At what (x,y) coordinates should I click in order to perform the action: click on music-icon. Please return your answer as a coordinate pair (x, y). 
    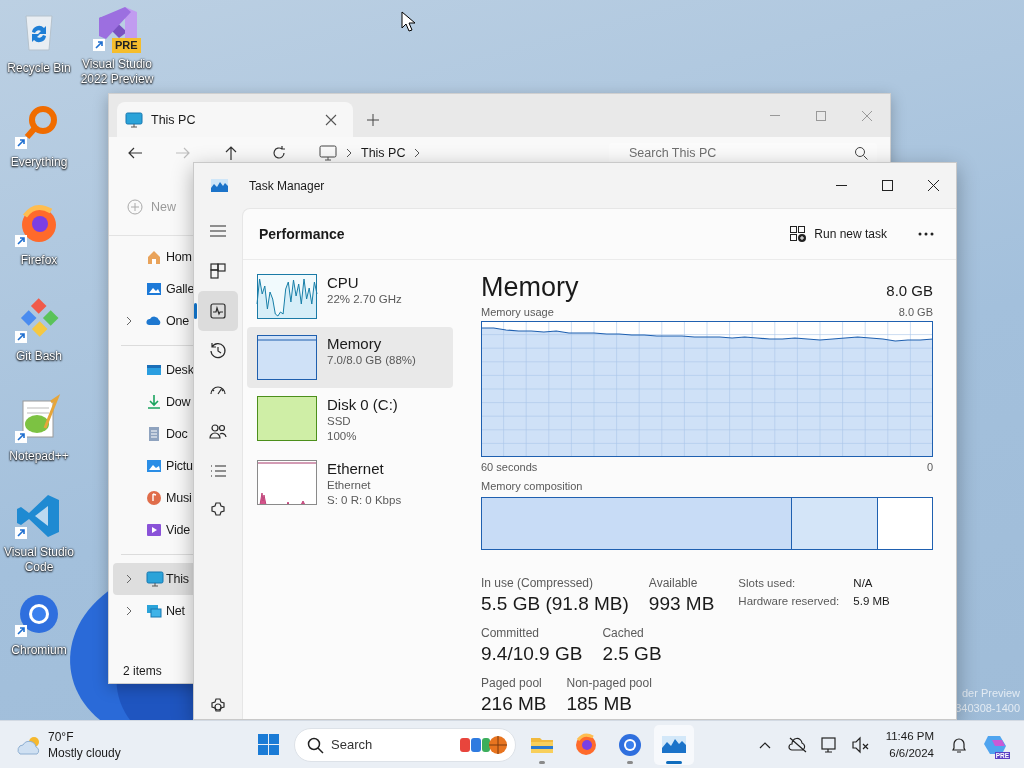
    Looking at the image, I should click on (154, 498).